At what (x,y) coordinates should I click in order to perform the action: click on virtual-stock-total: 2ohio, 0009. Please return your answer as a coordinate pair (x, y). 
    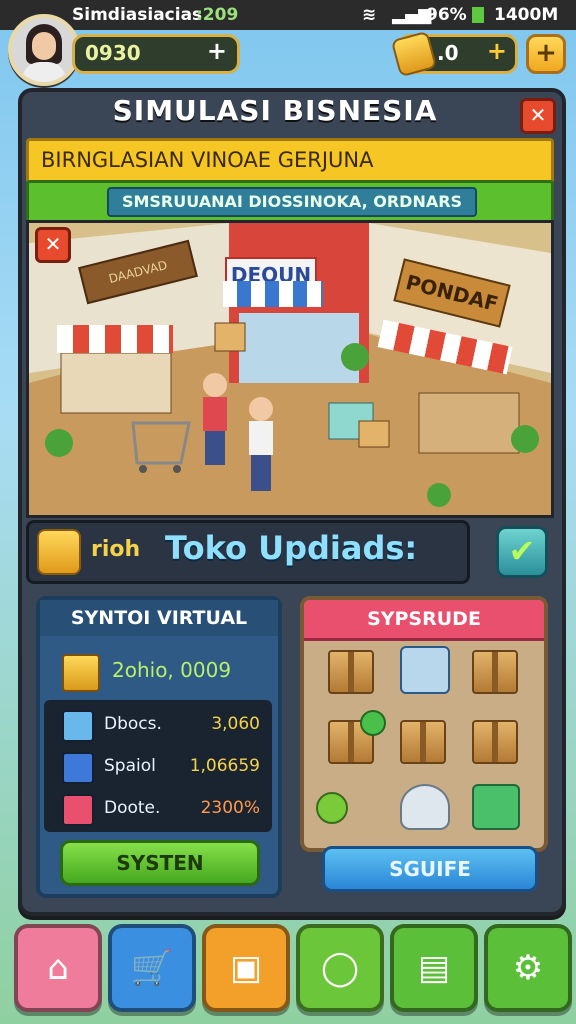
    Looking at the image, I should click on (172, 670).